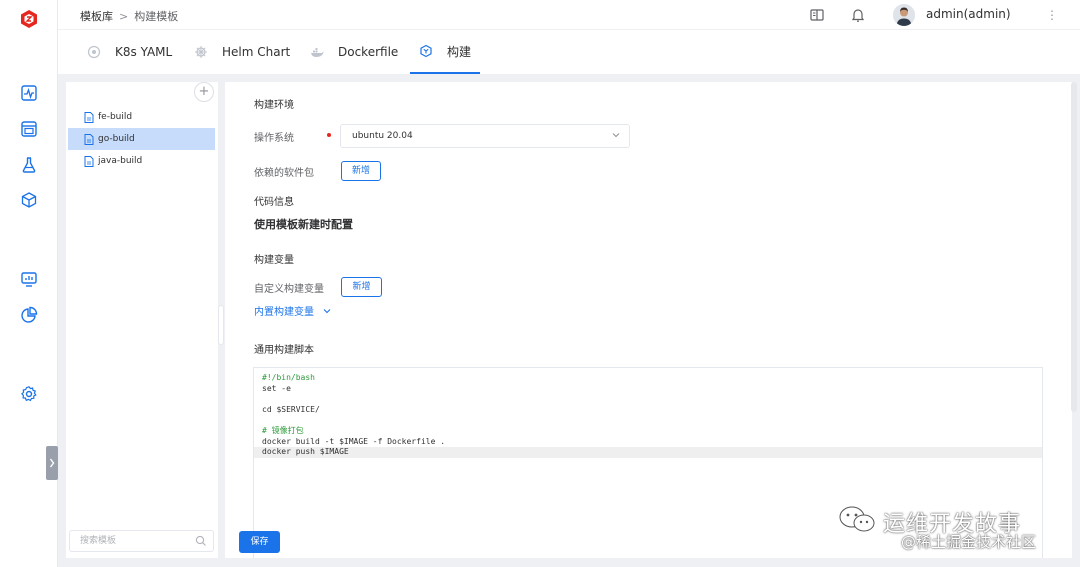  What do you see at coordinates (141, 117) in the screenshot?
I see `list-item-fe-build: fe-build` at bounding box center [141, 117].